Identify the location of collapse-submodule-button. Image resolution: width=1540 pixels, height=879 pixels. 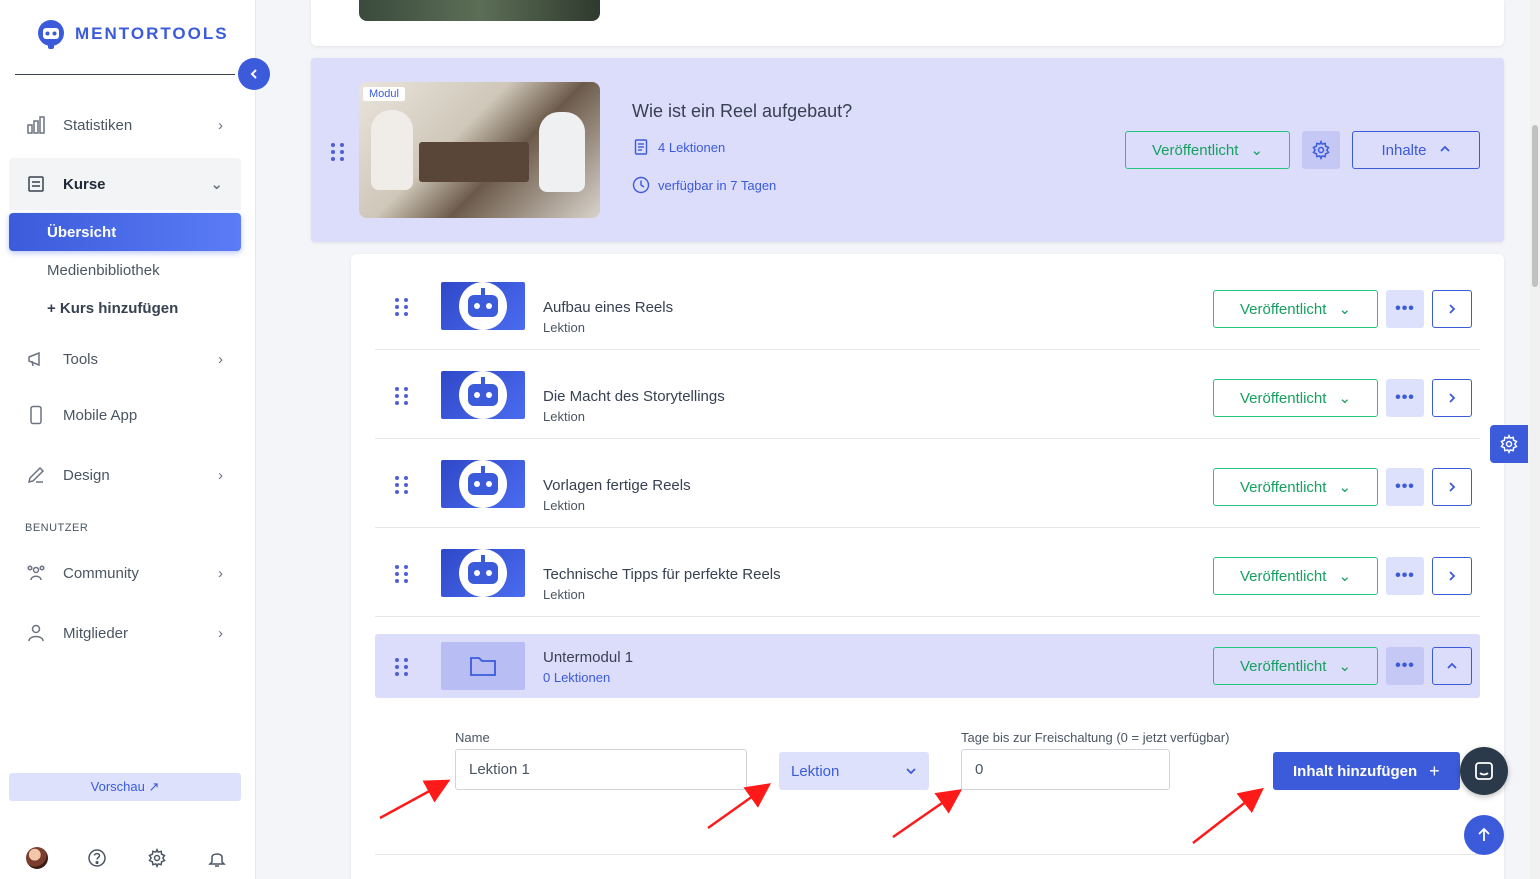
(1452, 666).